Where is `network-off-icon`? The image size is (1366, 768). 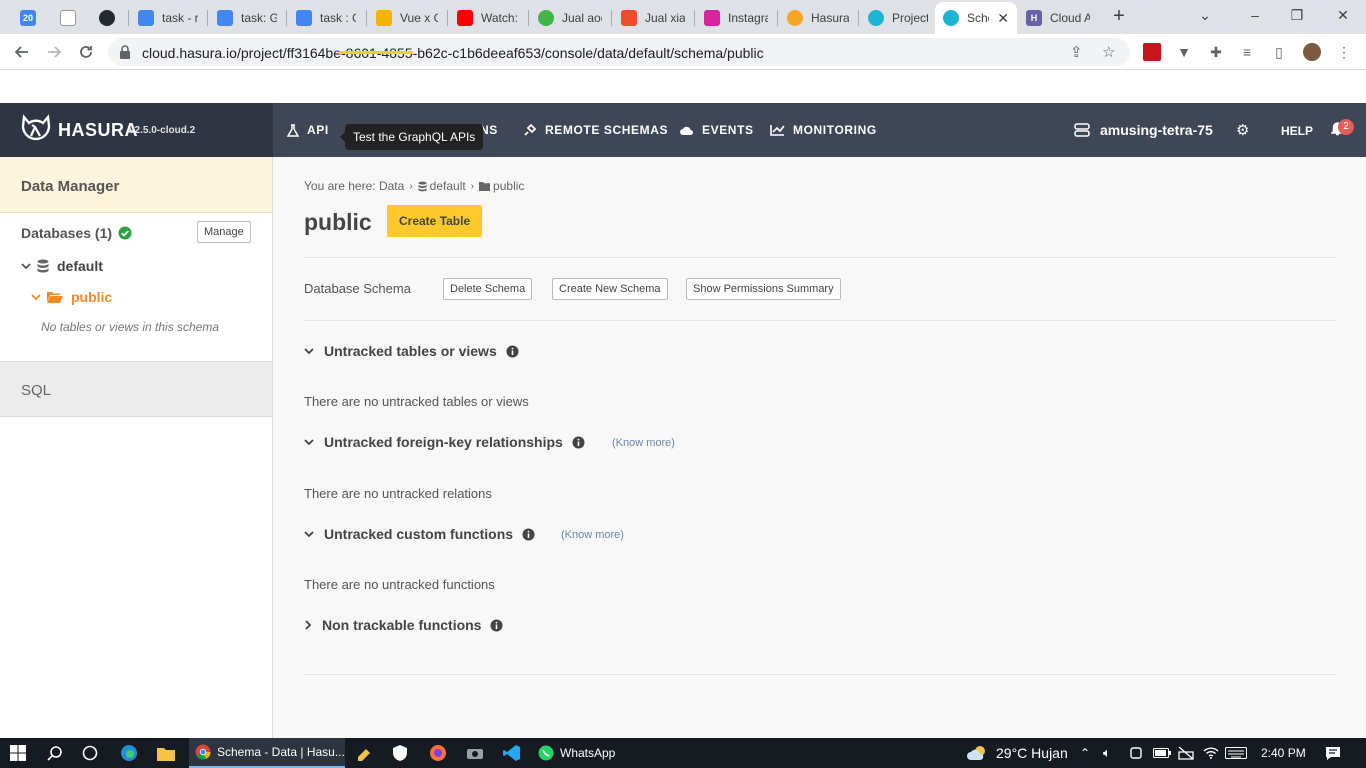
network-off-icon is located at coordinates (1186, 753).